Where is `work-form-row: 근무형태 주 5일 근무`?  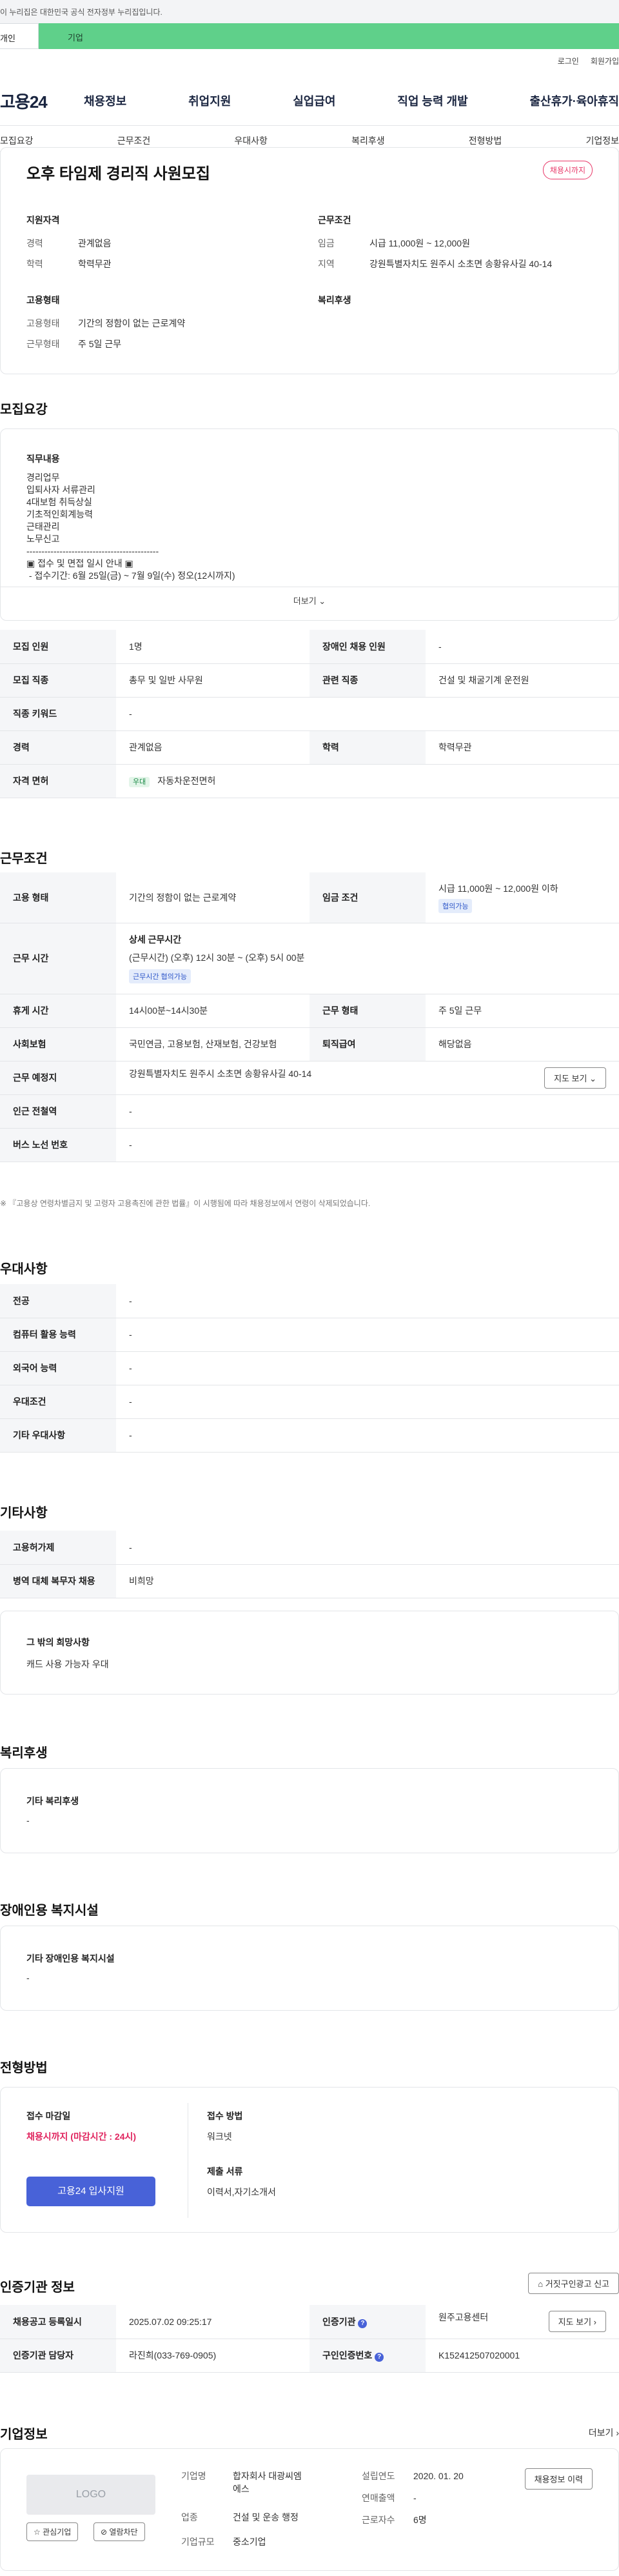
work-form-row: 근무형태 주 5일 근무 is located at coordinates (73, 343).